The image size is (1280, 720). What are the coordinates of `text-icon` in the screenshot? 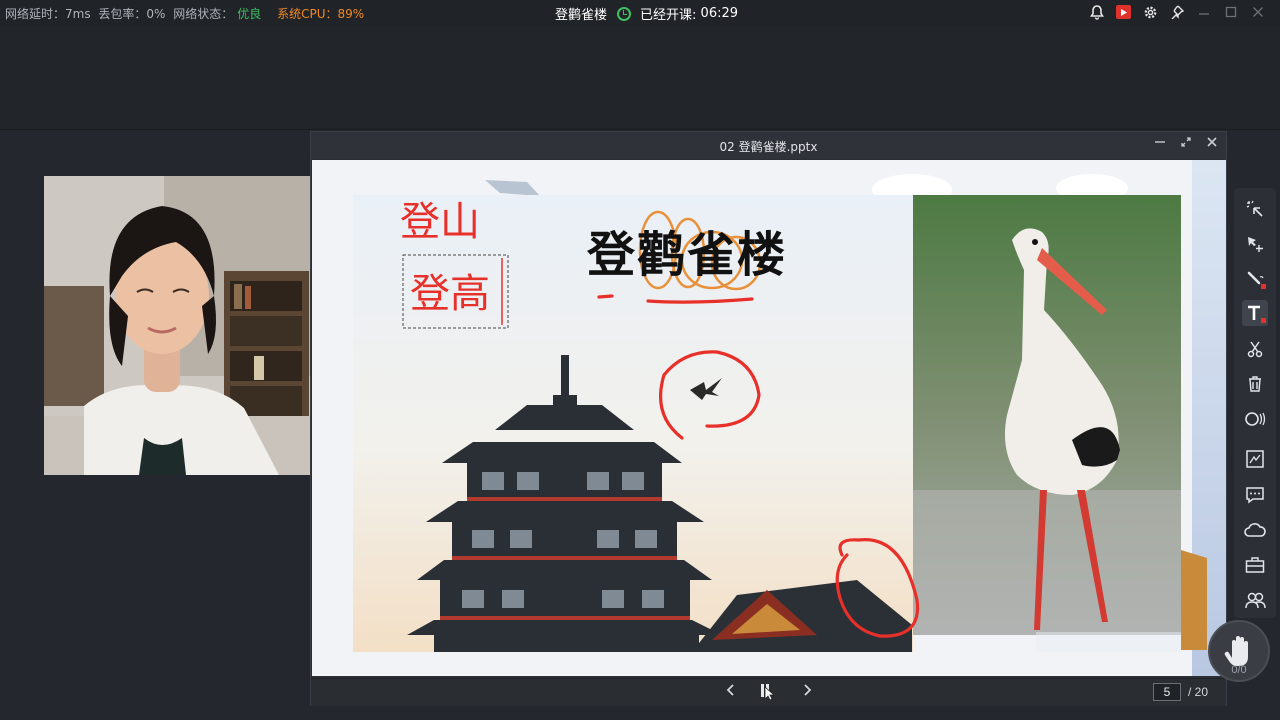 It's located at (1255, 313).